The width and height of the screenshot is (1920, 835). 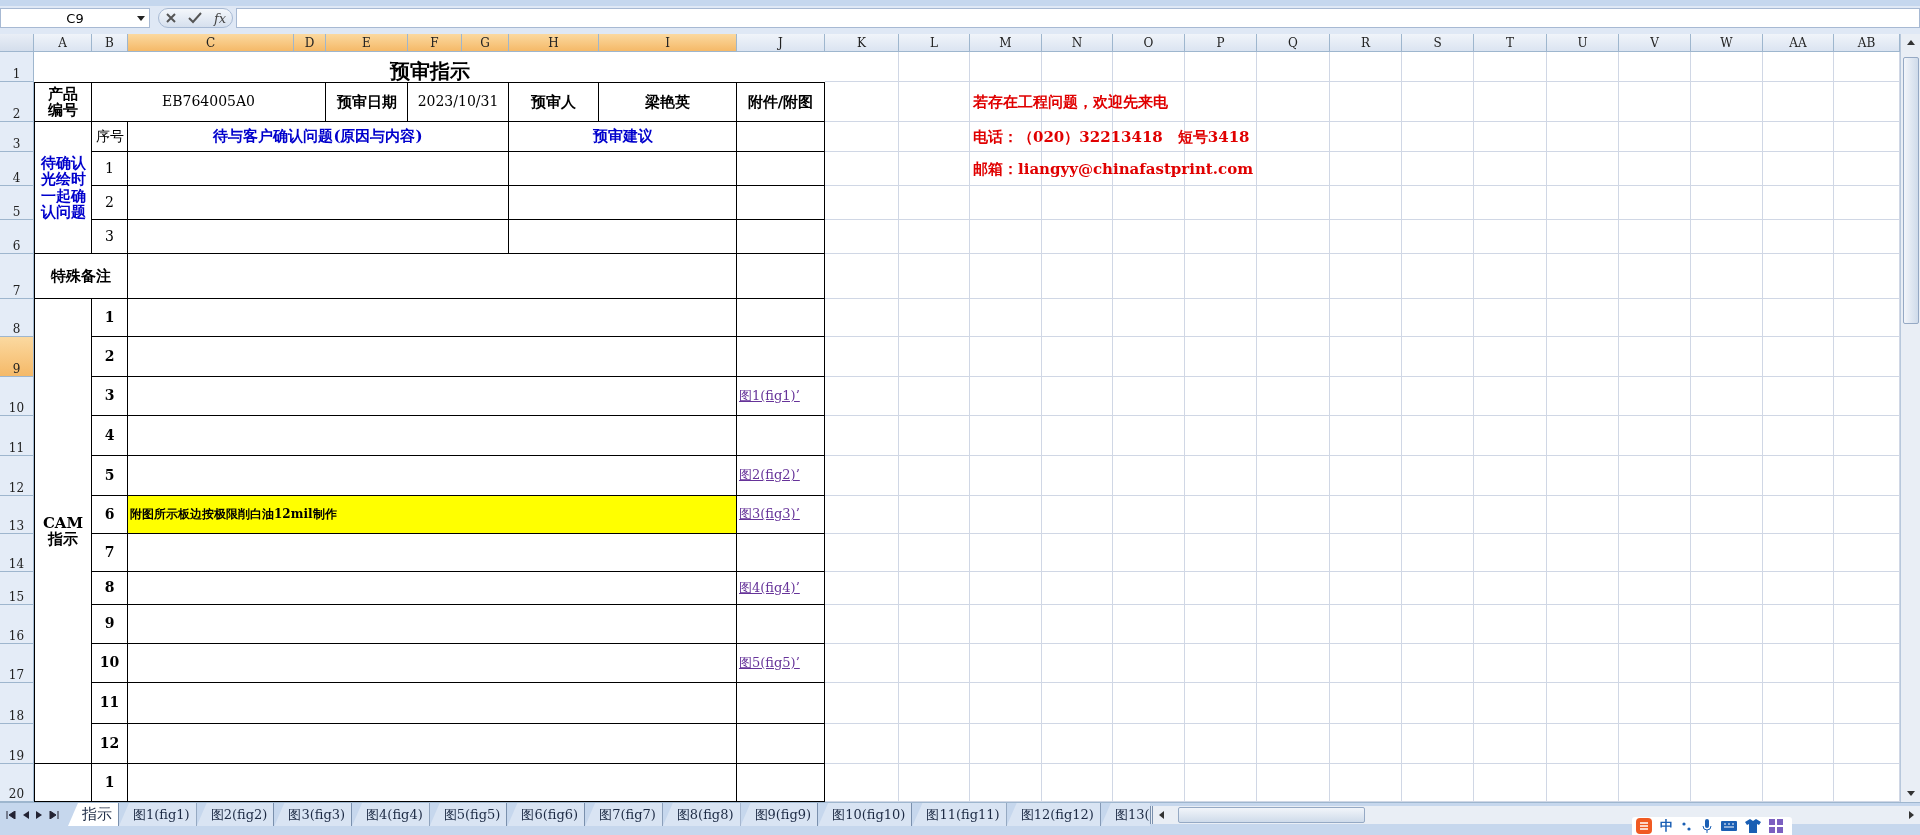 I want to click on vertical-scrollbar, so click(x=1910, y=418).